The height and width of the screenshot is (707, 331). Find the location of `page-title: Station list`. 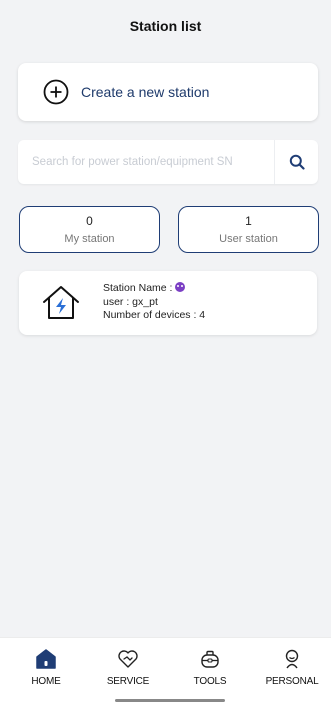

page-title: Station list is located at coordinates (165, 26).